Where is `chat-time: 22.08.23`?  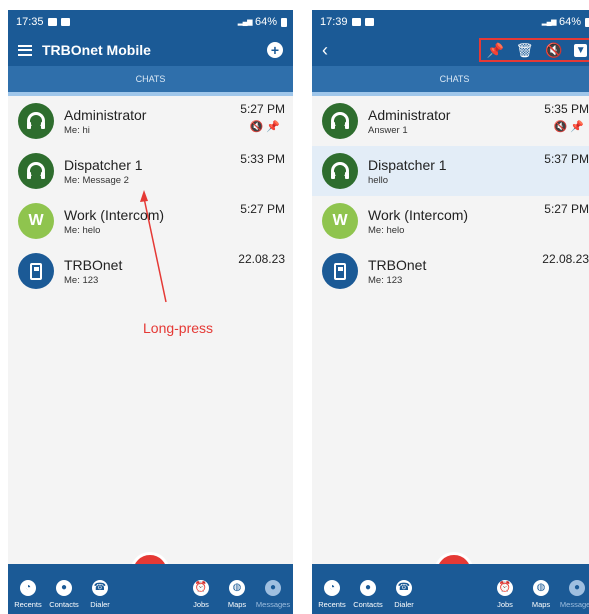
chat-time: 22.08.23 is located at coordinates (565, 259).